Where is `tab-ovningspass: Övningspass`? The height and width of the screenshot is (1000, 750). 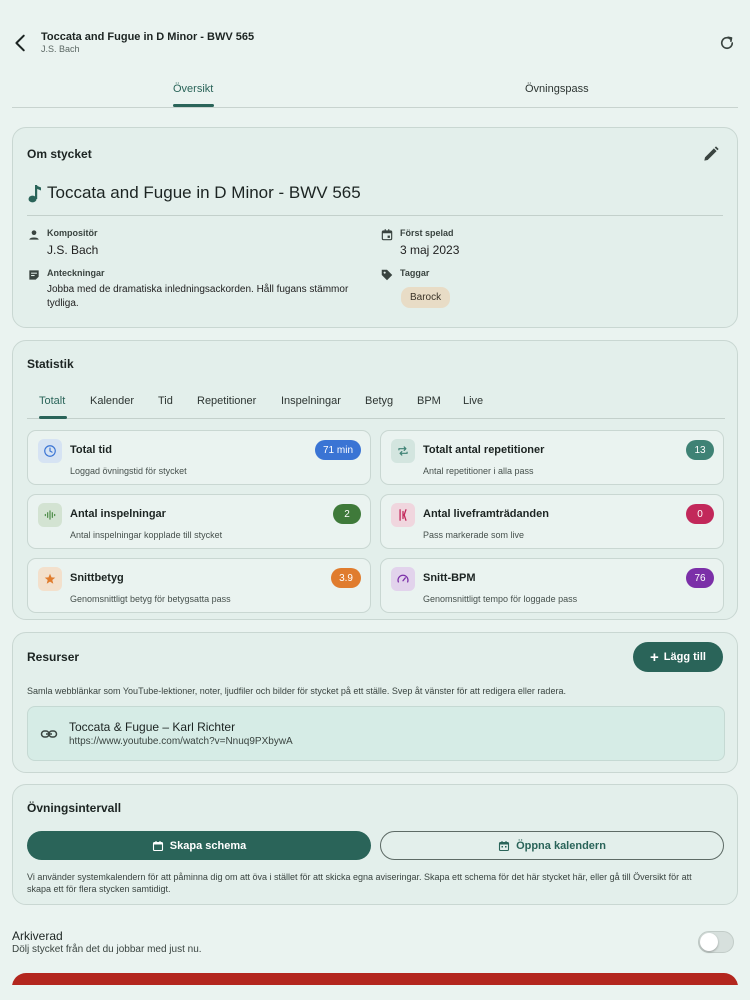
tab-ovningspass: Övningspass is located at coordinates (557, 89).